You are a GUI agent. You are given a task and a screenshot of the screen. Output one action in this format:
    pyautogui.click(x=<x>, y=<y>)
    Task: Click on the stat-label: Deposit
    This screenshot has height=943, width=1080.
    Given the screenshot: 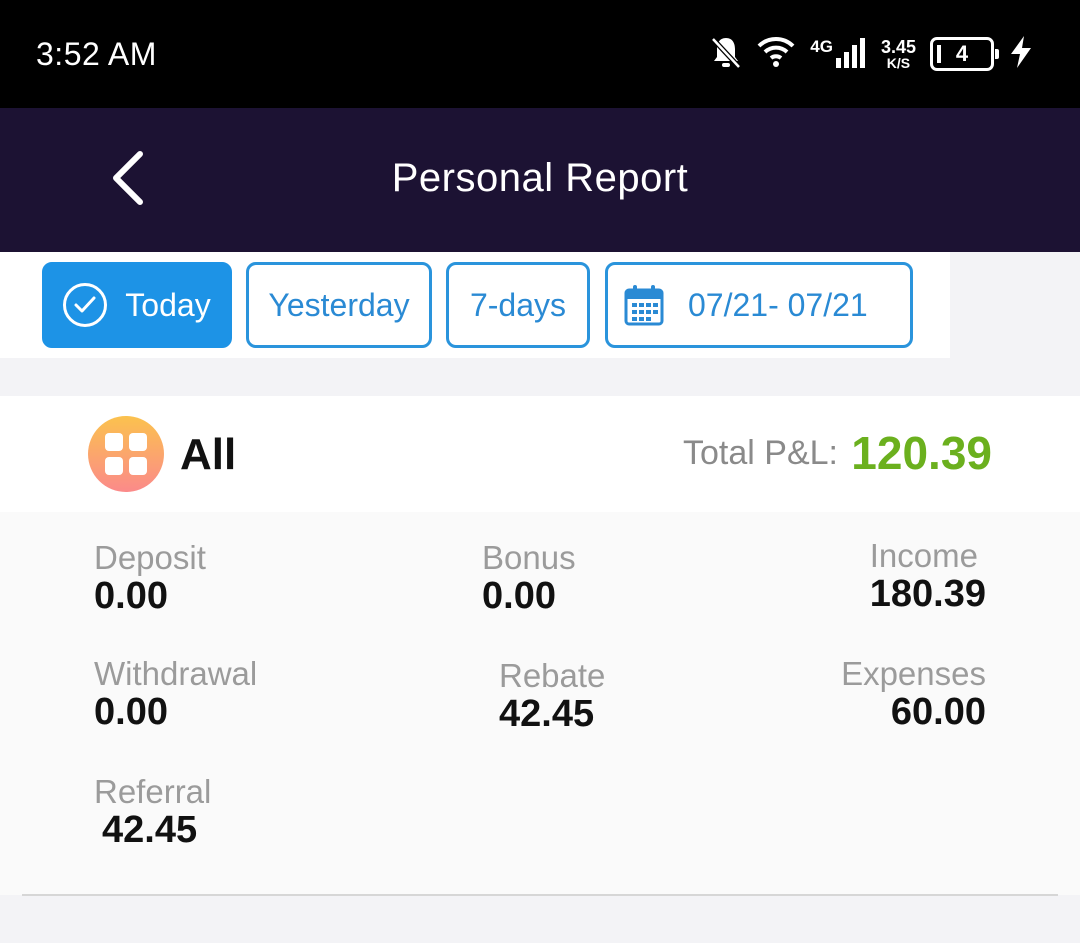 What is the action you would take?
    pyautogui.click(x=150, y=557)
    